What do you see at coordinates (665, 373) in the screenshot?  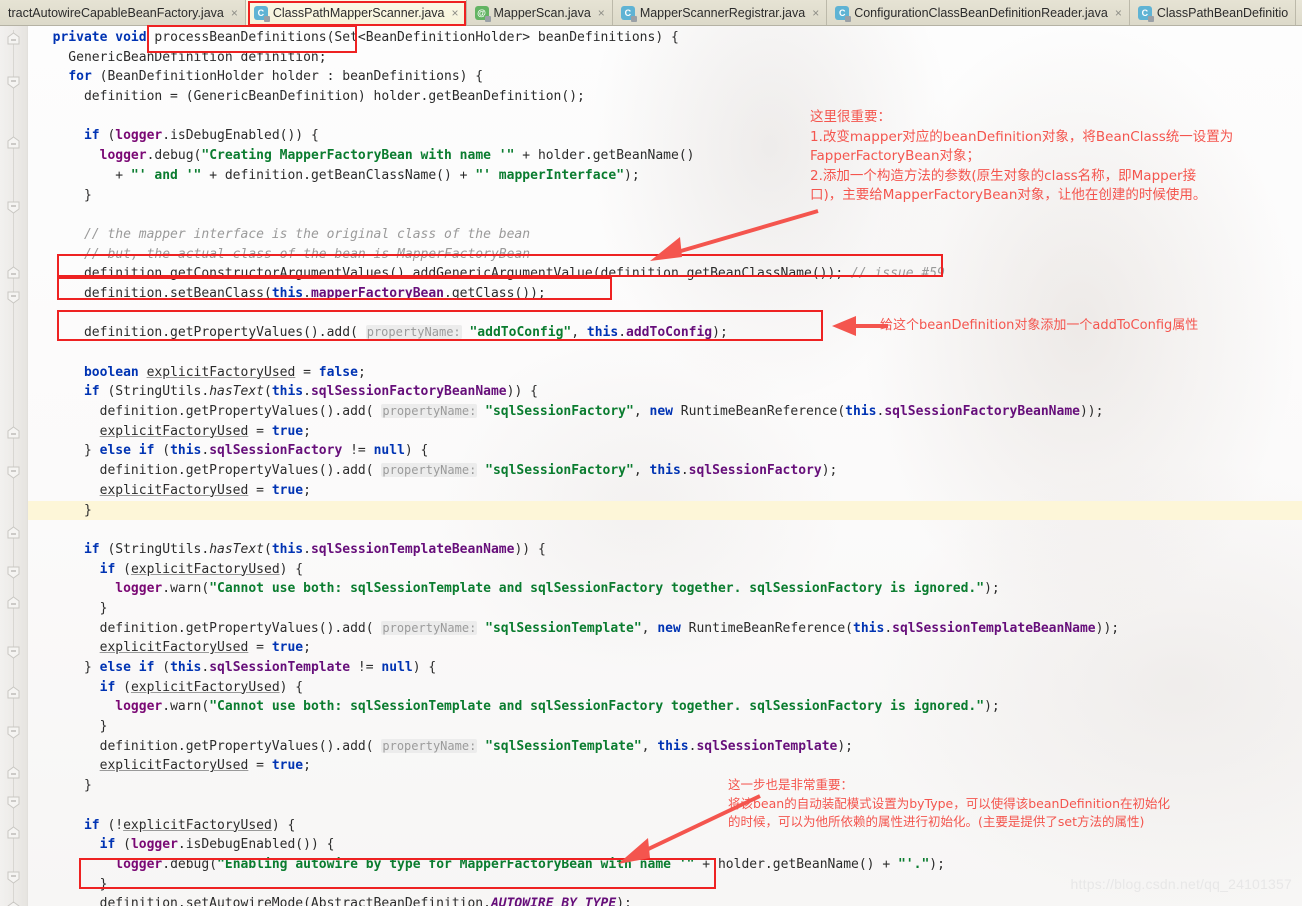 I see `code-line: boolean explicitFactoryUsed = false;` at bounding box center [665, 373].